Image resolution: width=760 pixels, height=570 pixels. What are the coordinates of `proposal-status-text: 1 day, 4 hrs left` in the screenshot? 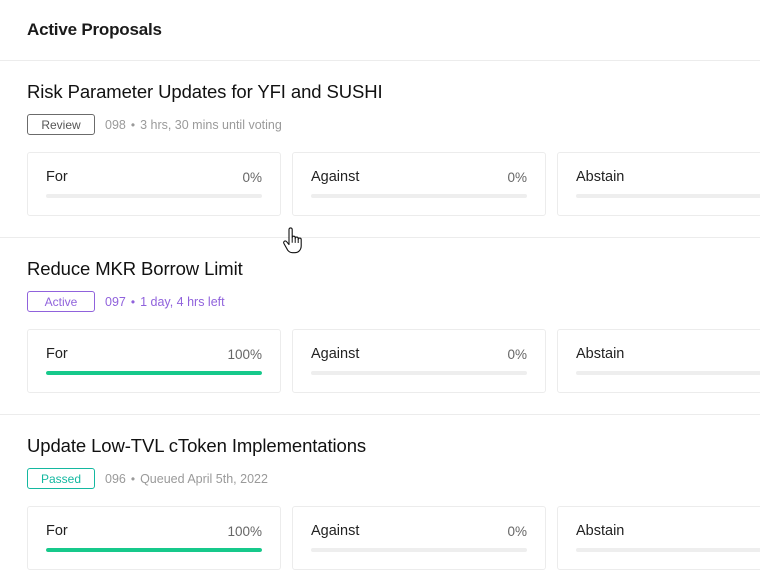 It's located at (182, 301).